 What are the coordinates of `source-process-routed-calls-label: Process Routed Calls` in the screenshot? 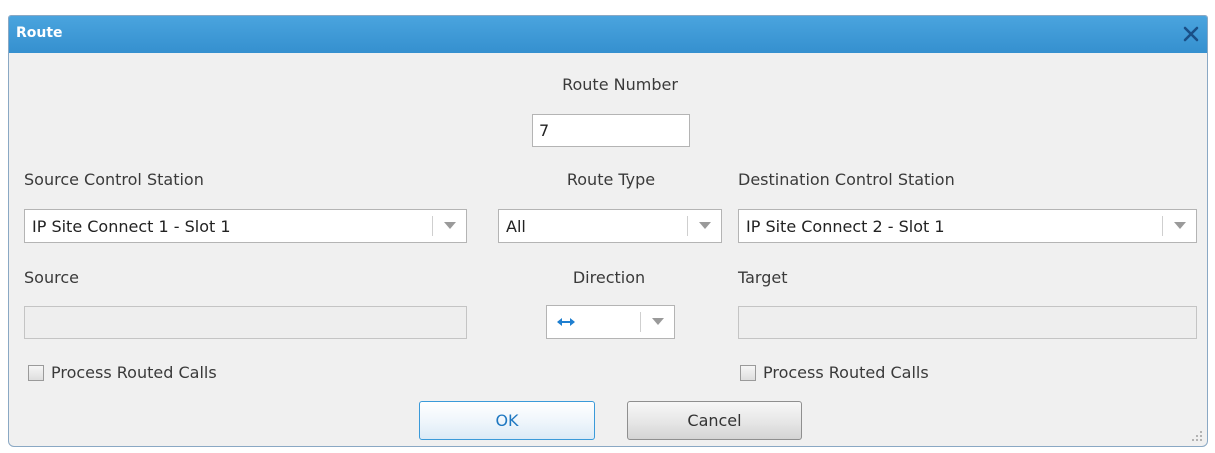 It's located at (134, 372).